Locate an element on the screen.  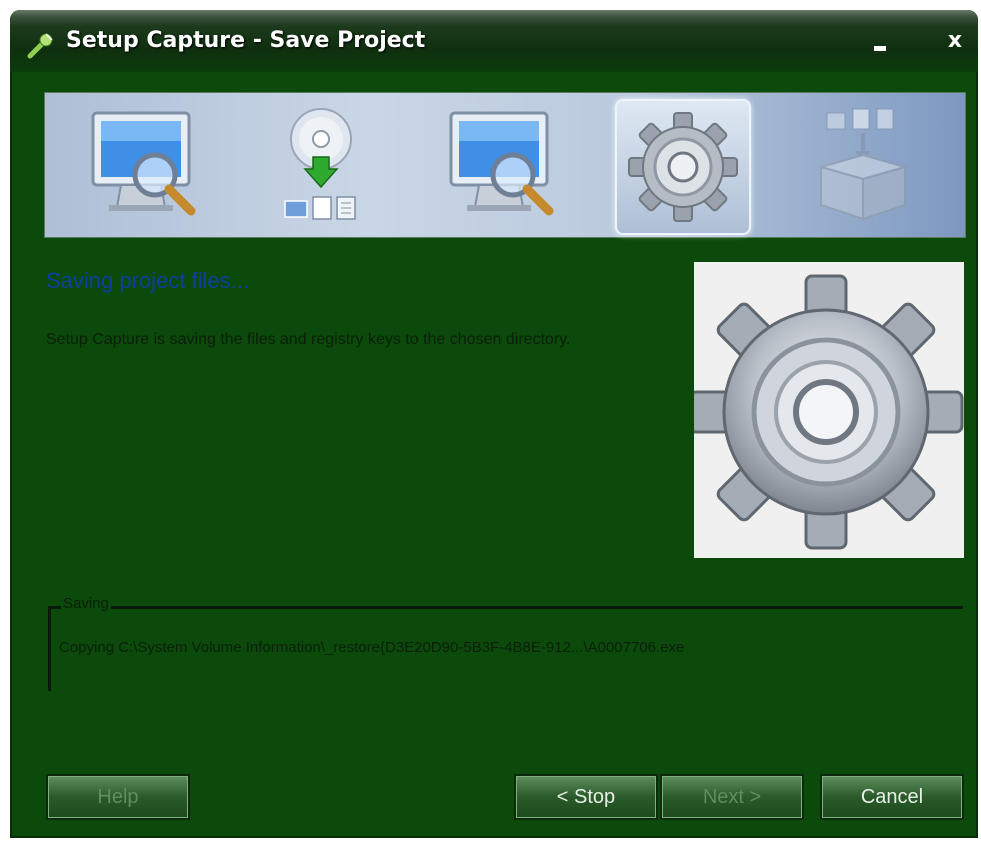
large-gear-icon is located at coordinates (826, 412).